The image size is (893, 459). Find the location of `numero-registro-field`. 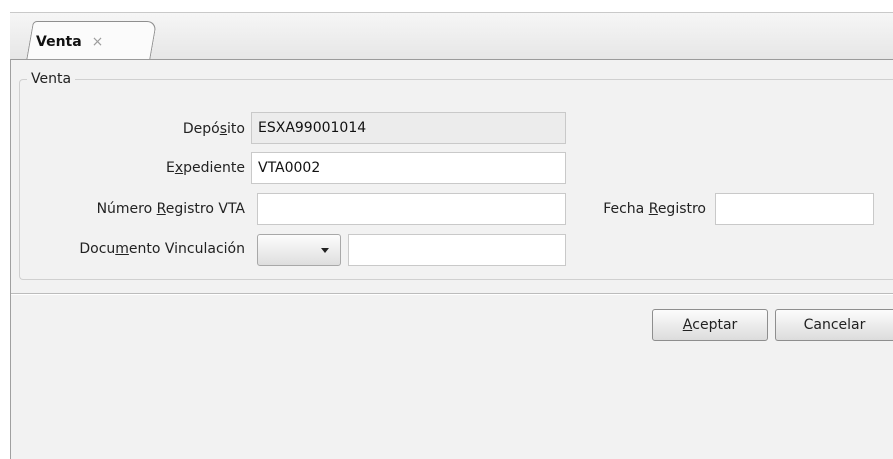

numero-registro-field is located at coordinates (411, 209).